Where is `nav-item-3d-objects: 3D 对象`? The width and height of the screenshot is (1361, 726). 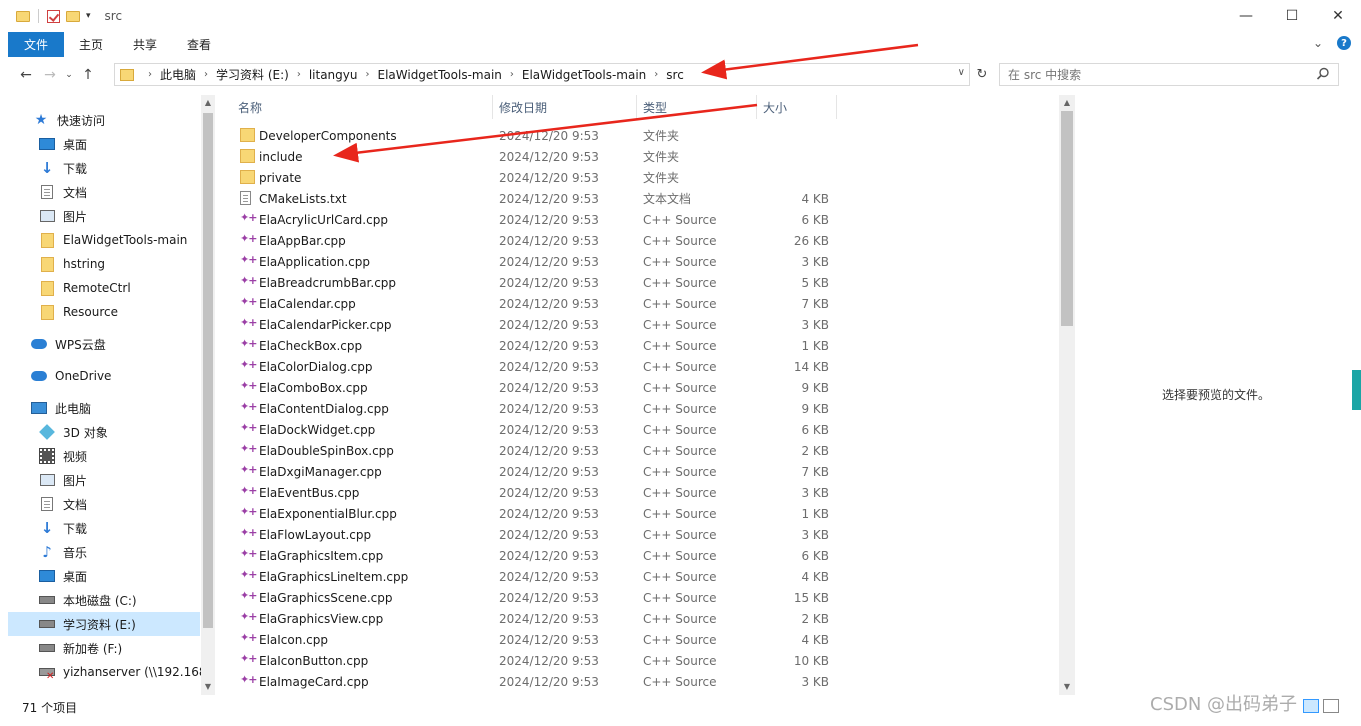
nav-item-3d-objects: 3D 对象 is located at coordinates (126, 432).